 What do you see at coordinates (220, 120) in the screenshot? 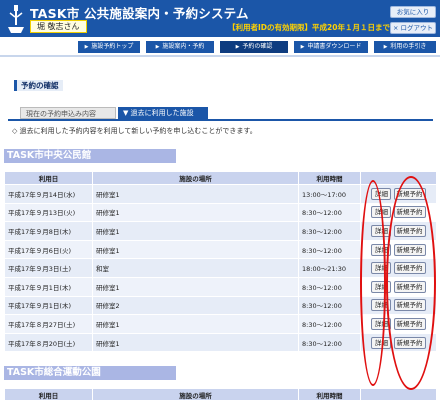
I see `tab-underline` at bounding box center [220, 120].